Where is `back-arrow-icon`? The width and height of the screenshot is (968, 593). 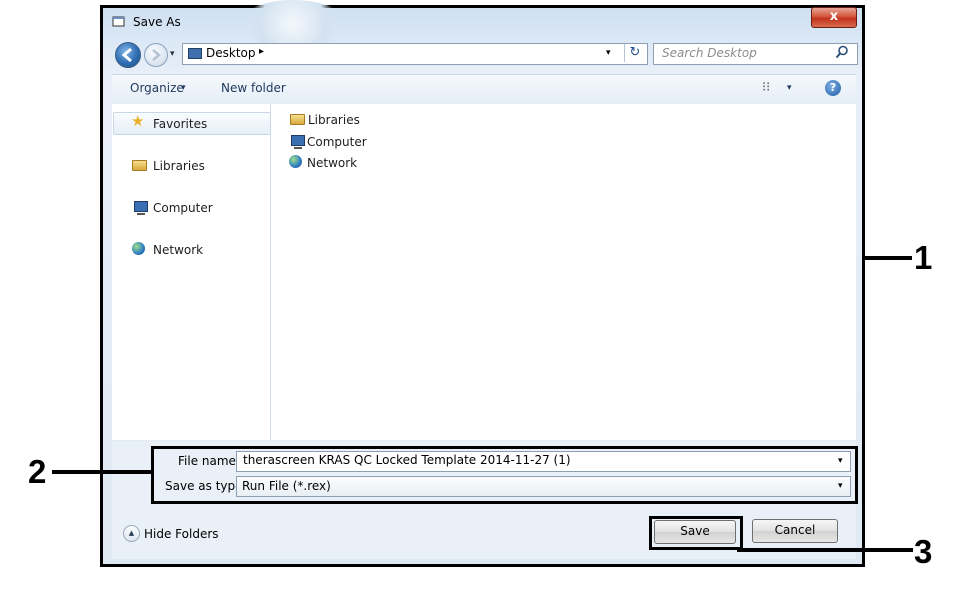
back-arrow-icon is located at coordinates (126, 55).